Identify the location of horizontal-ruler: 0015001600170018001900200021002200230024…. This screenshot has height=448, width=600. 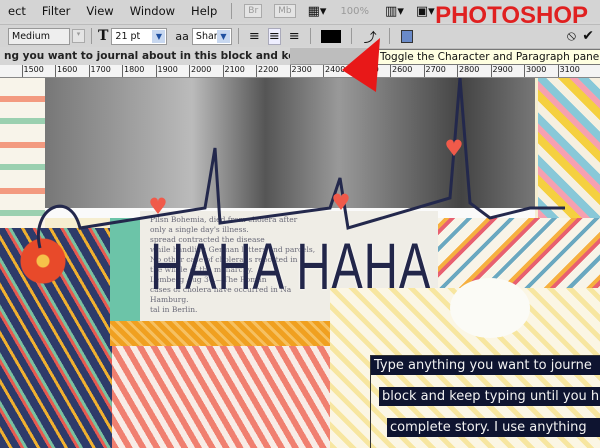
(300, 71).